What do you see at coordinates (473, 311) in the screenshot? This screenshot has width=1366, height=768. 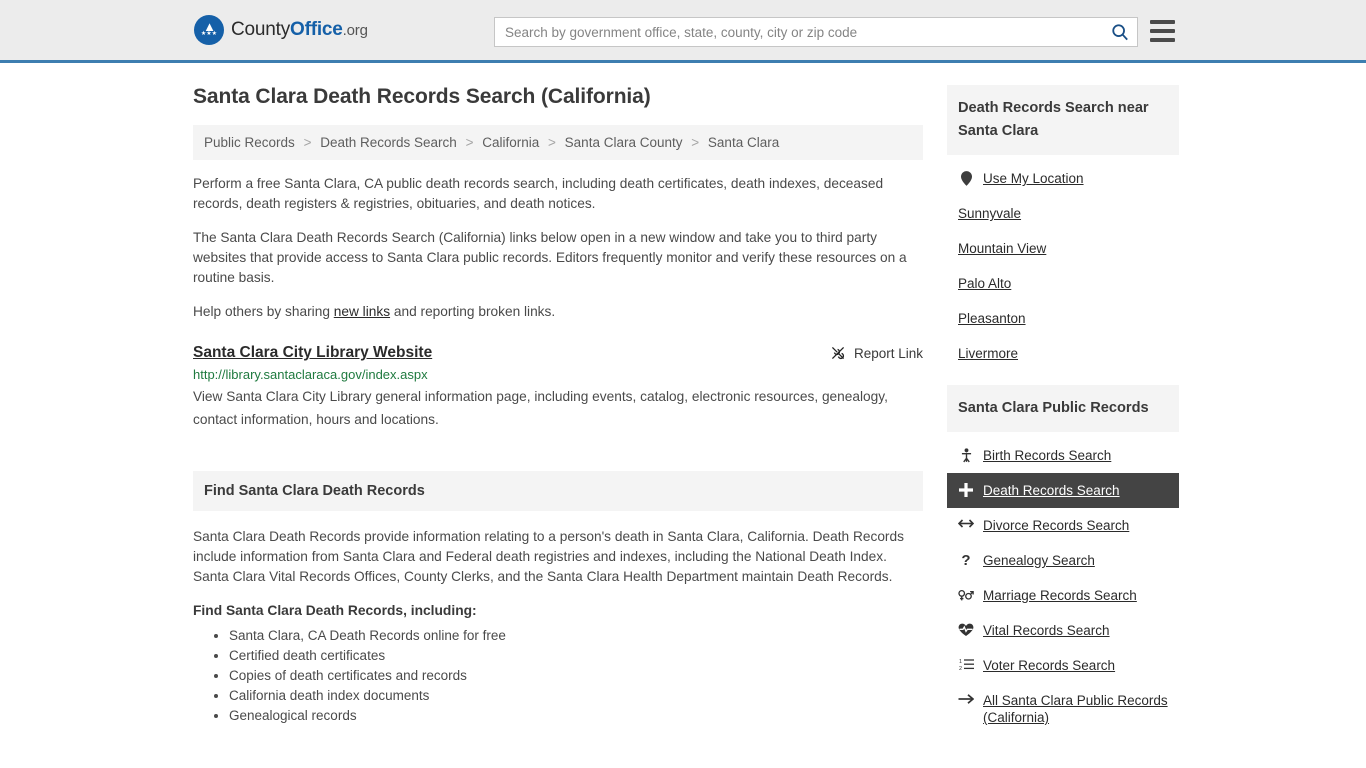 I see `share-text-after: and reporting broken links.` at bounding box center [473, 311].